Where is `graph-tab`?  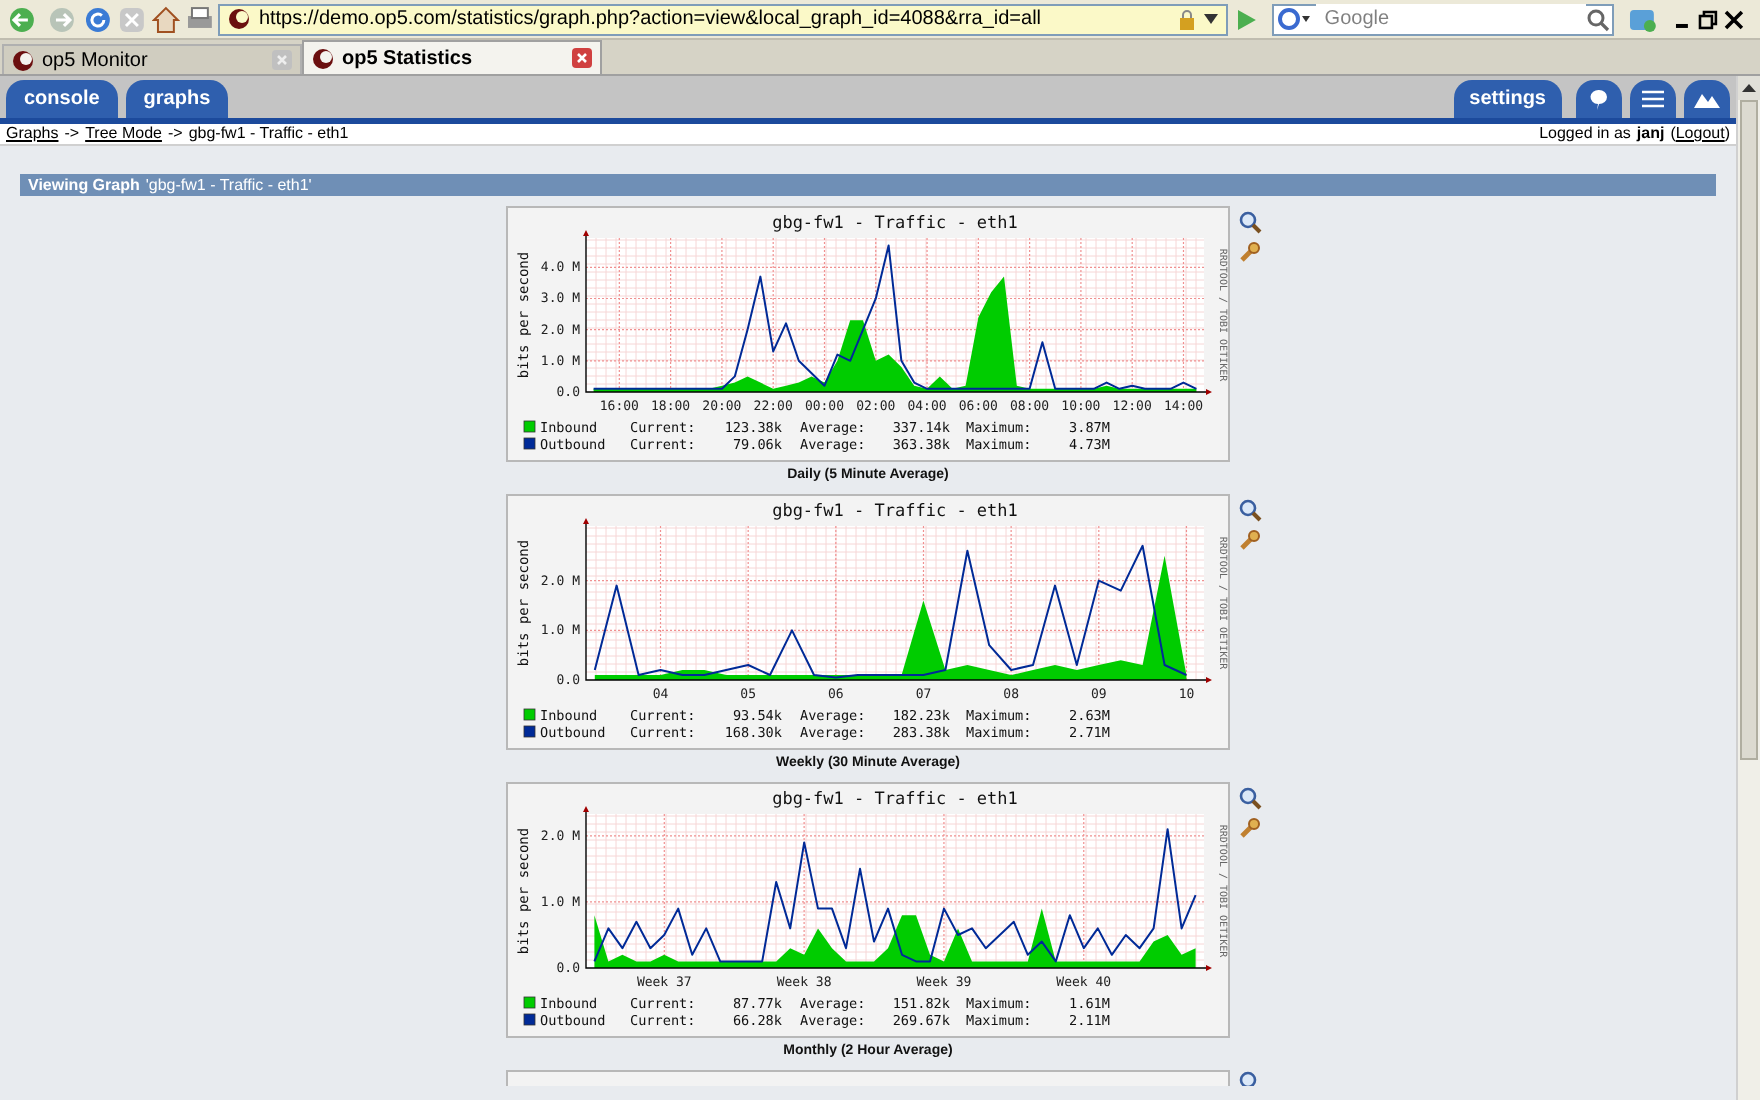
graph-tab is located at coordinates (1707, 99).